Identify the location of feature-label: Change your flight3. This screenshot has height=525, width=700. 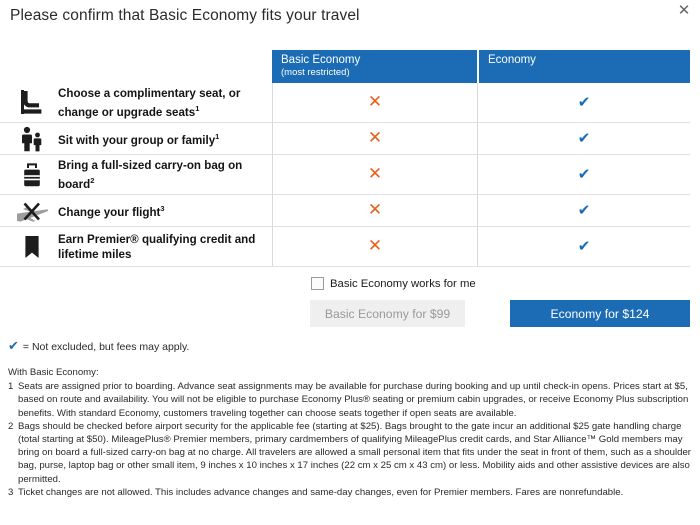
(111, 211).